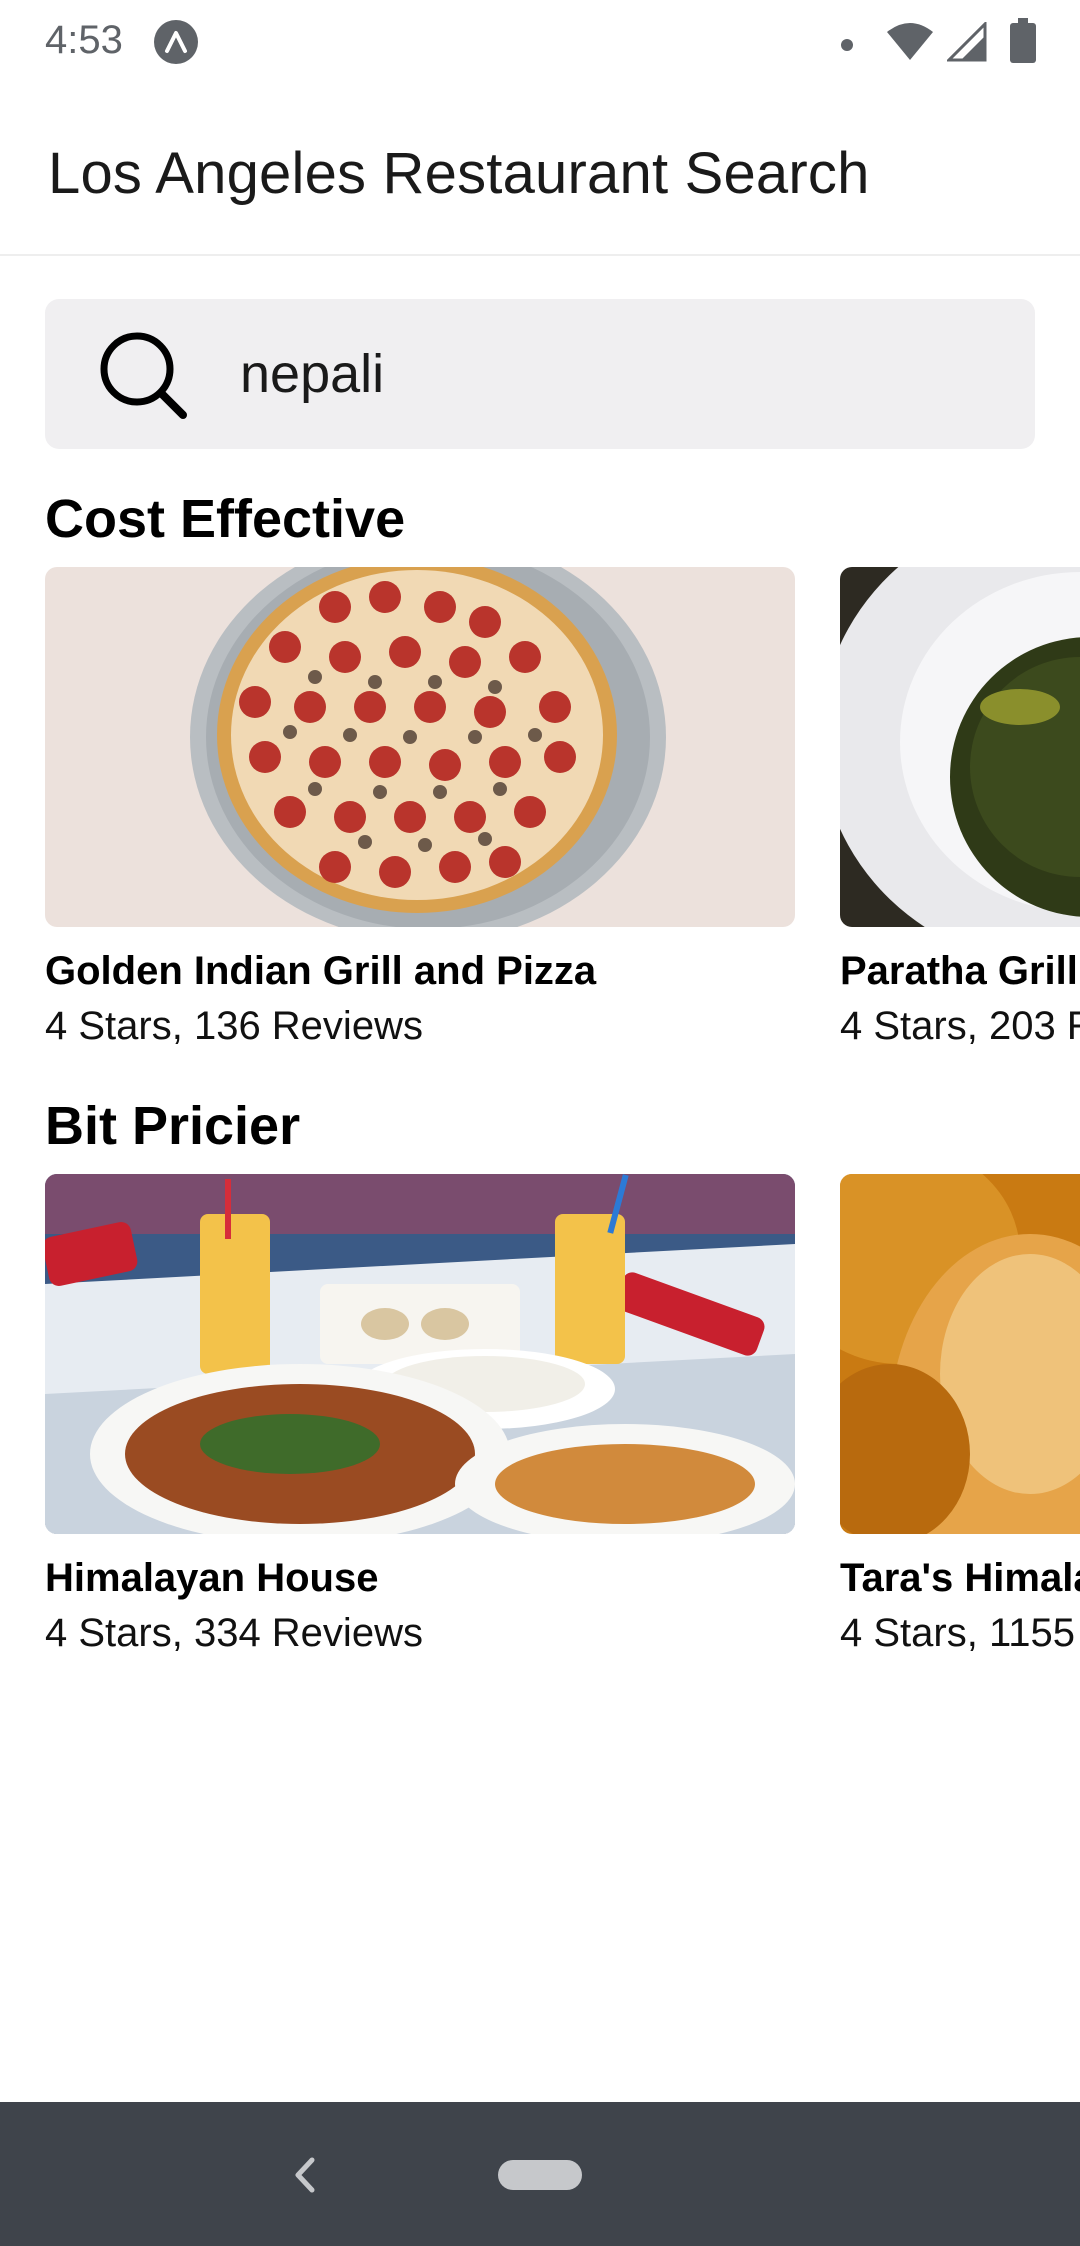 The image size is (1080, 2246). I want to click on search-bar, so click(540, 374).